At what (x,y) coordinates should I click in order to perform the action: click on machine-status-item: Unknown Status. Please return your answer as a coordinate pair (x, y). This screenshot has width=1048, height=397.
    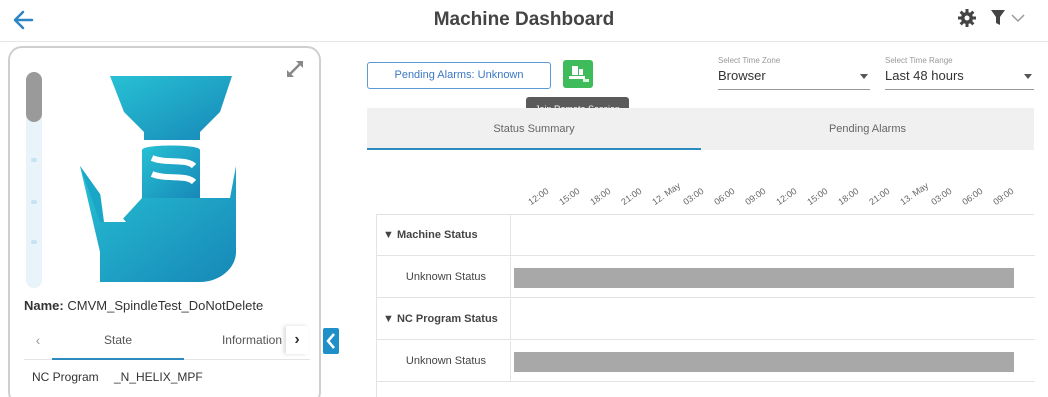
    Looking at the image, I should click on (444, 277).